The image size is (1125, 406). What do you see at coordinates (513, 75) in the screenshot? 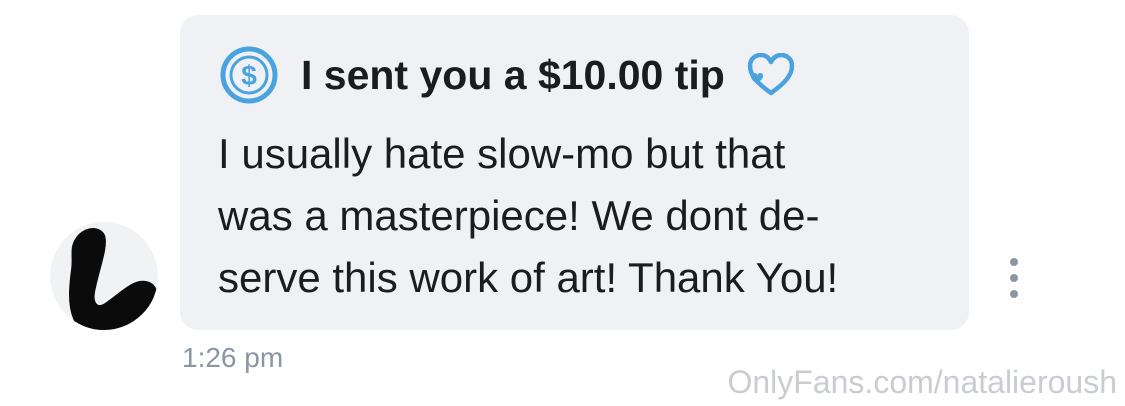
I see `tip-amount-label: I sent you a $10.00 tip` at bounding box center [513, 75].